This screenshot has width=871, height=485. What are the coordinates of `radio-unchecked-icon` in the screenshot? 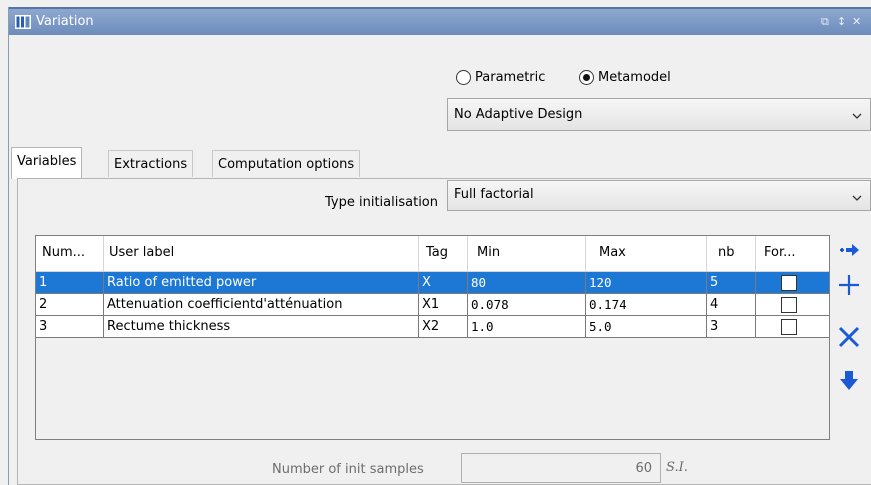 It's located at (463, 77).